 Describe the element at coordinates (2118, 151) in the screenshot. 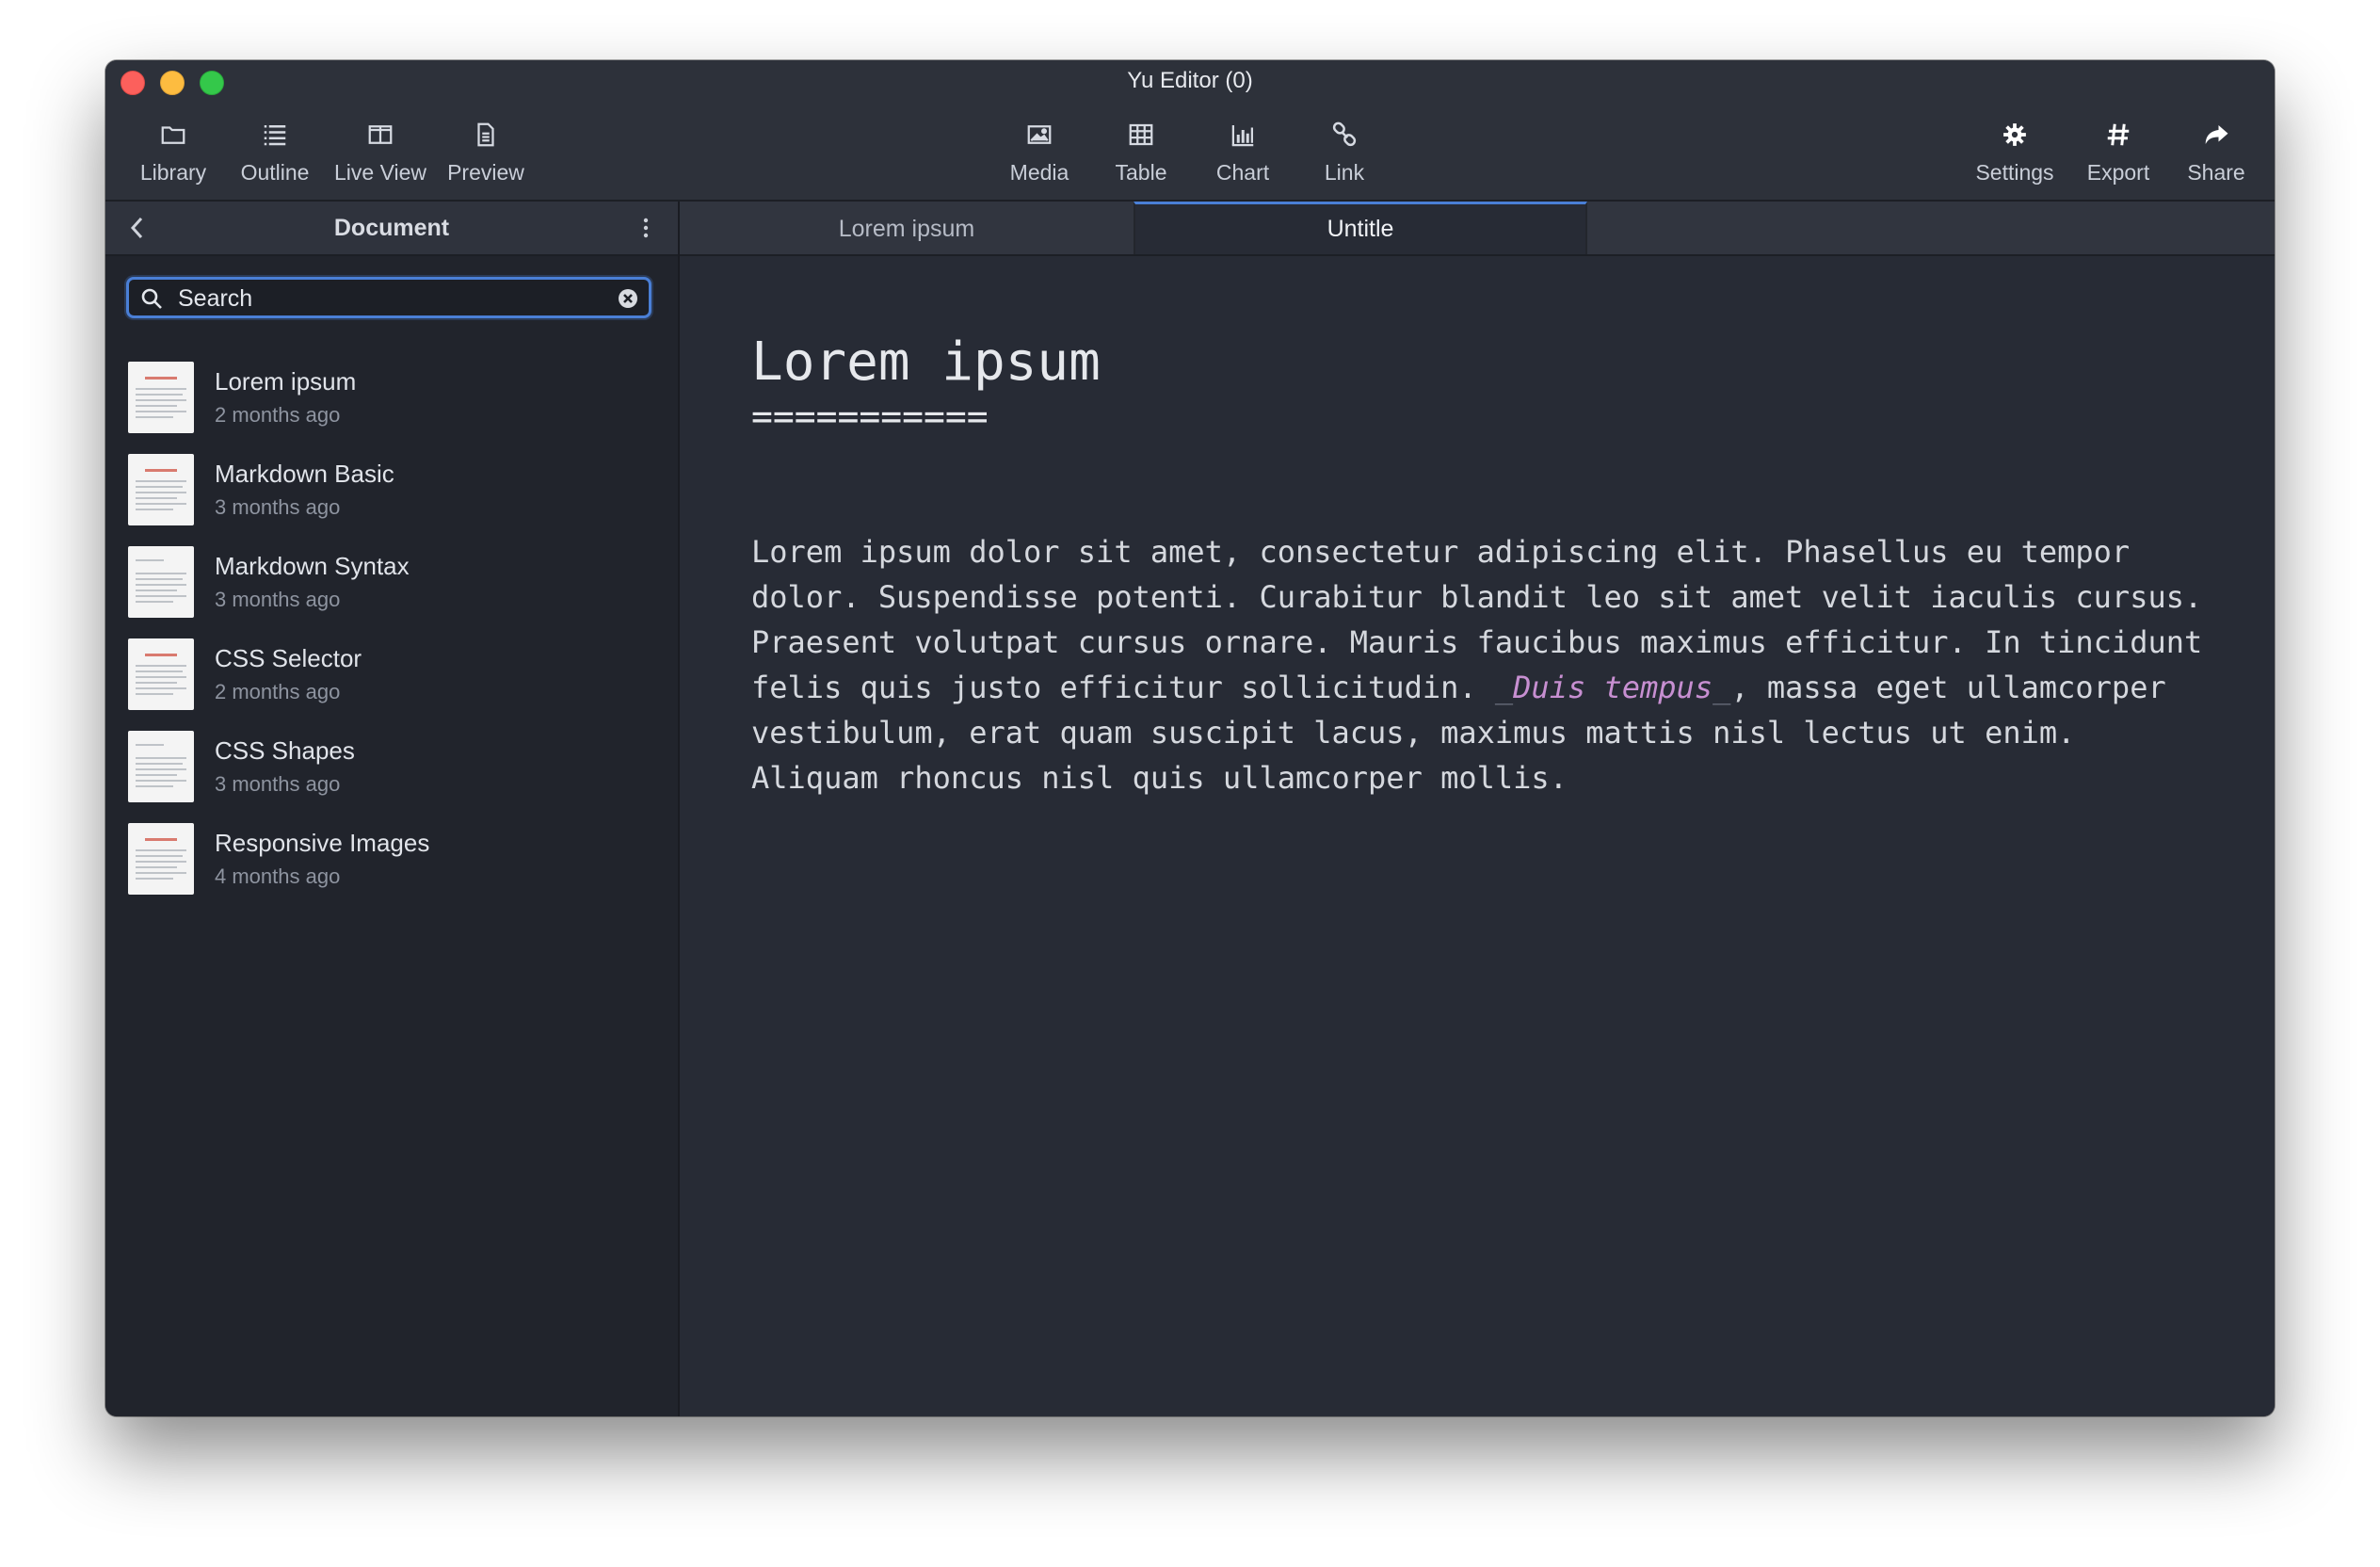

I see `export-button: Export` at that location.